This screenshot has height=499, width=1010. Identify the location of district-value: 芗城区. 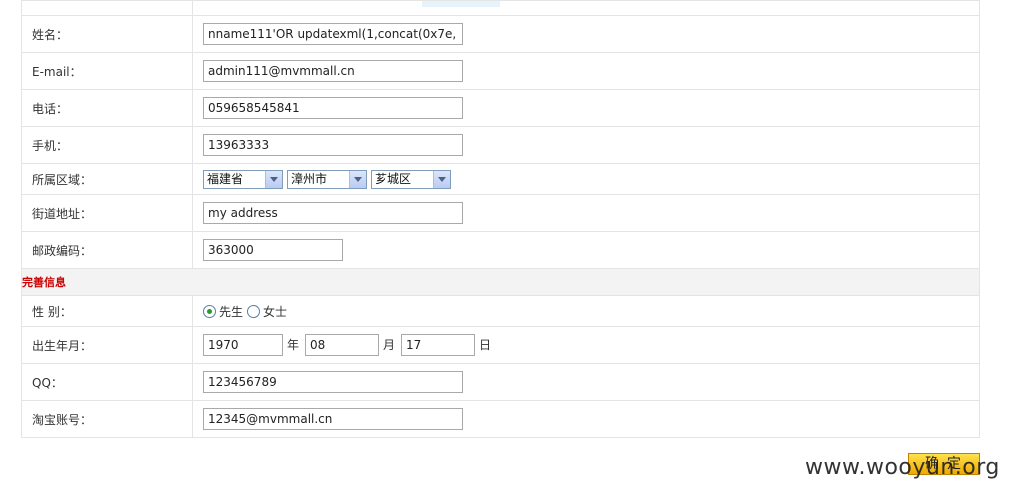
(393, 178).